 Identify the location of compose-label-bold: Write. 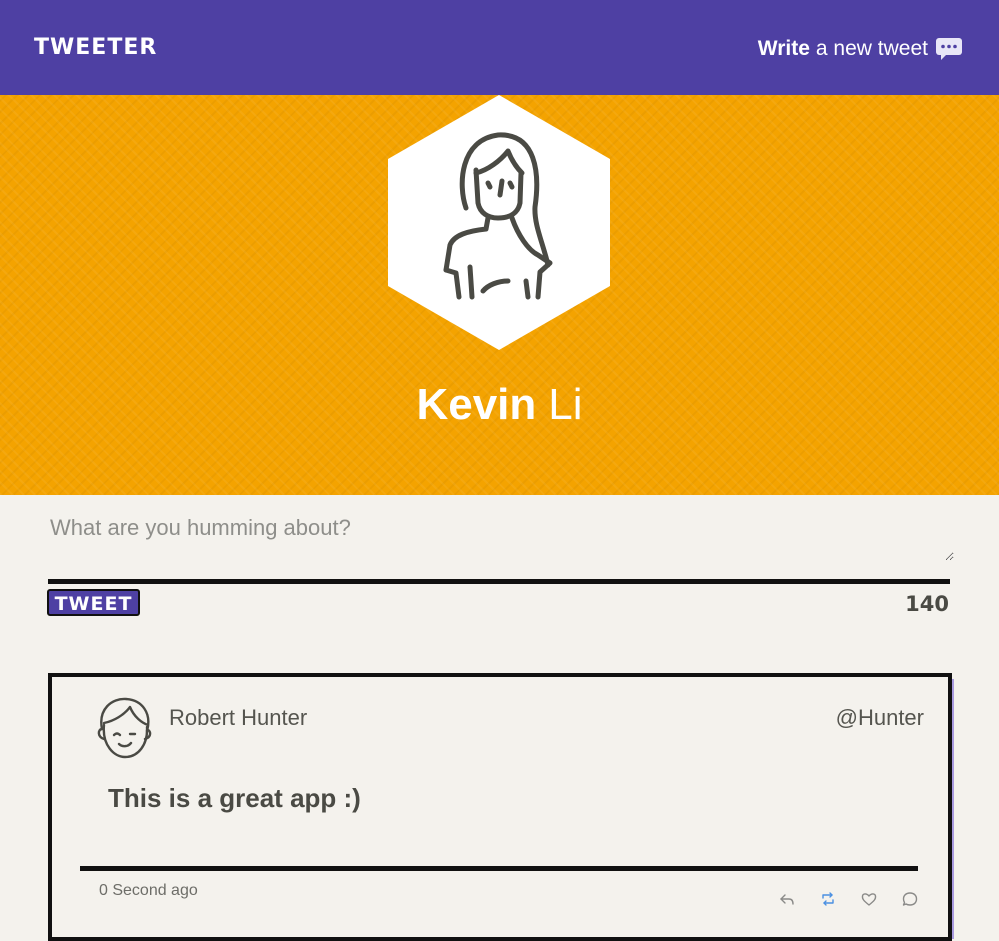
(783, 48).